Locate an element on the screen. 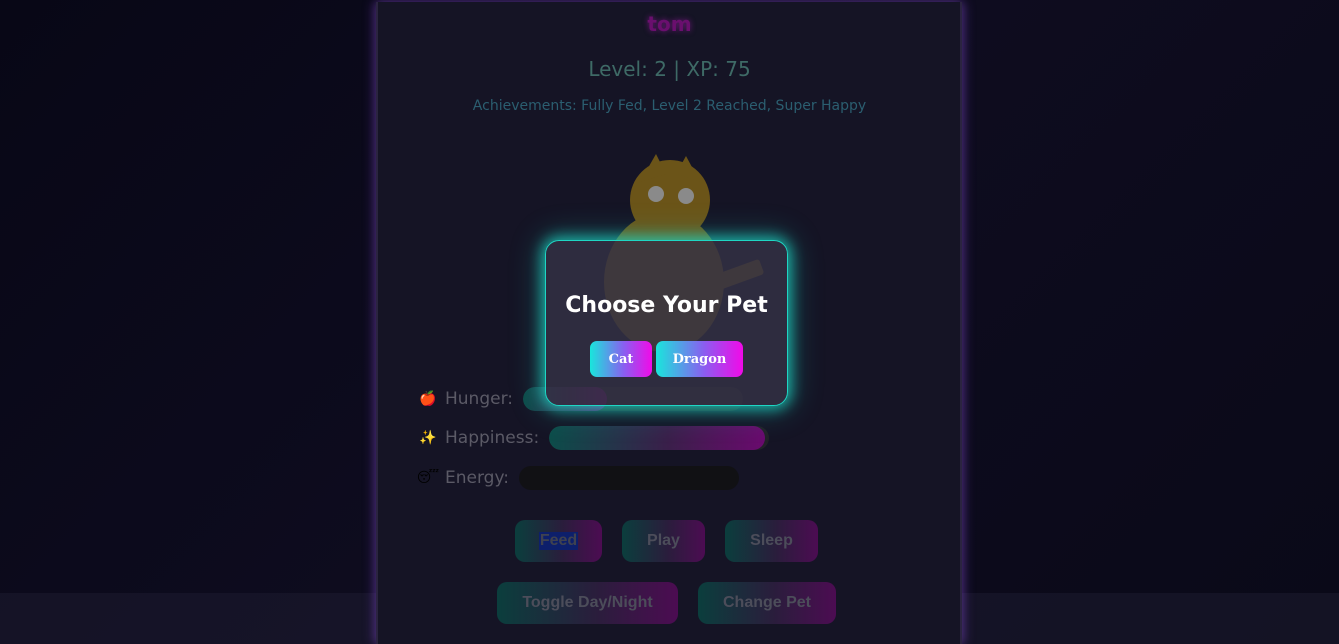  modal-title: Choose Your Pet is located at coordinates (666, 305).